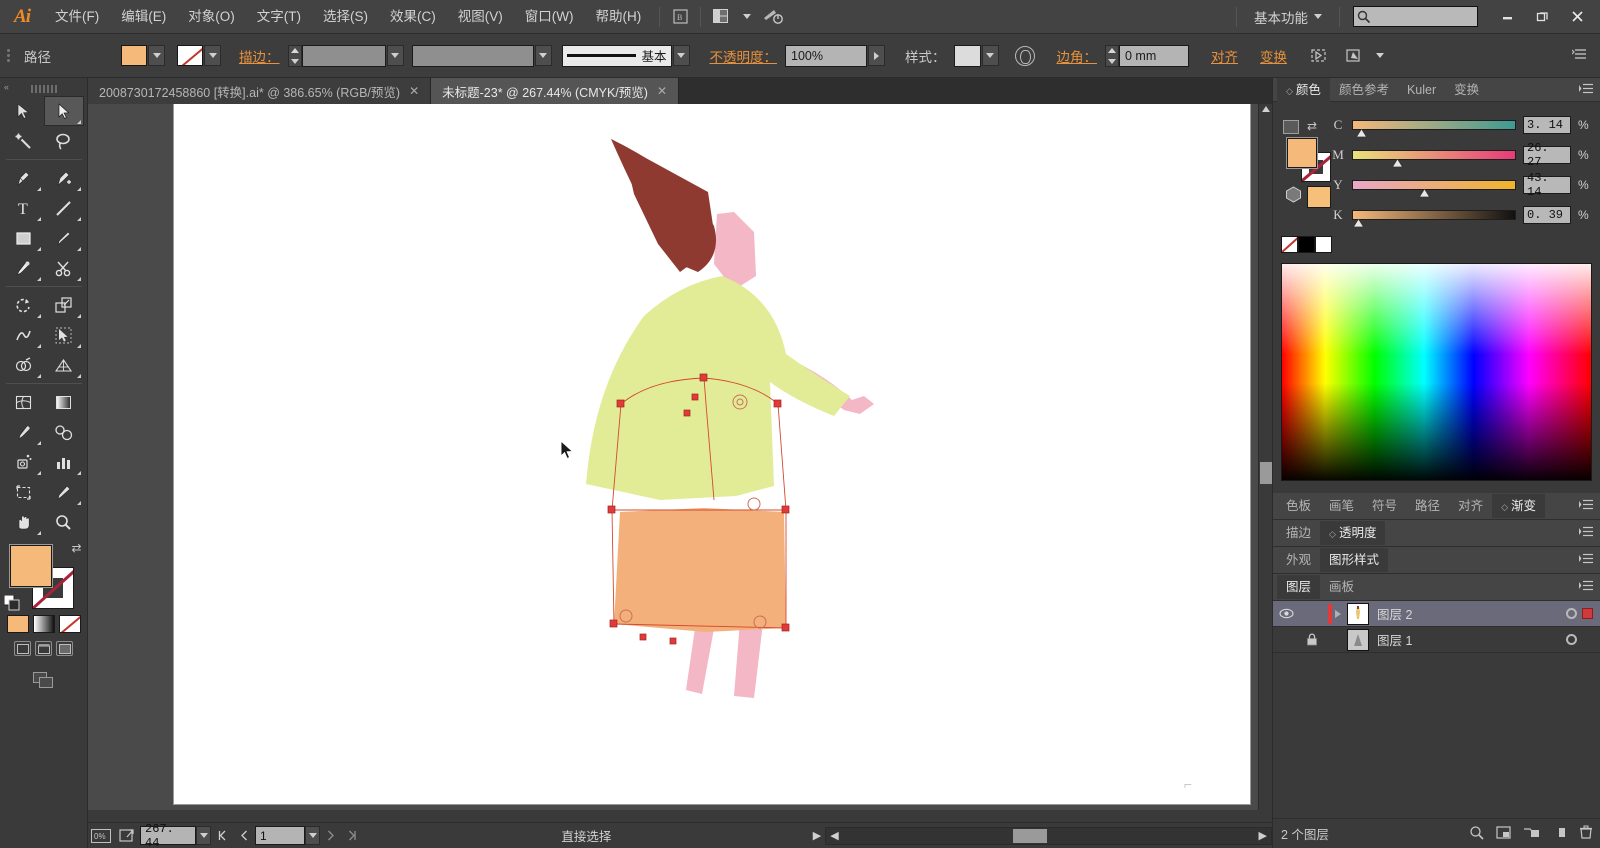  Describe the element at coordinates (312, 835) in the screenshot. I see `artboard-dropdown-icon` at that location.